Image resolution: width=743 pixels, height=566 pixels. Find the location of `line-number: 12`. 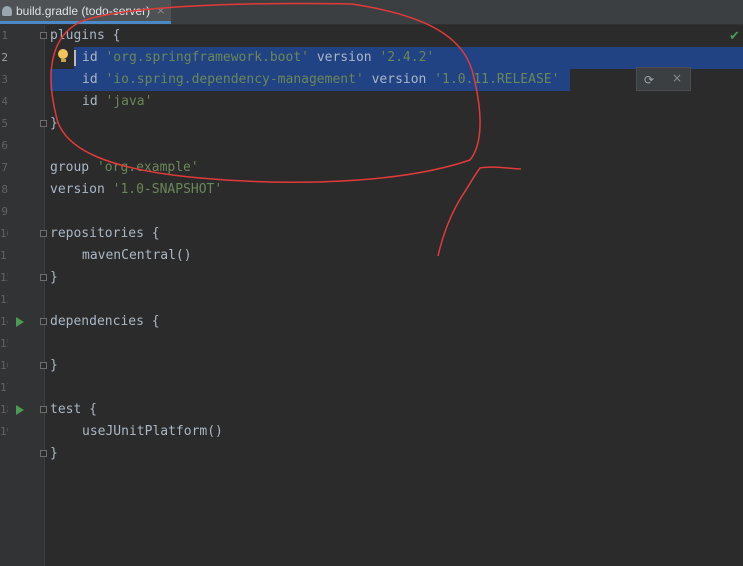

line-number: 12 is located at coordinates (4, 277).